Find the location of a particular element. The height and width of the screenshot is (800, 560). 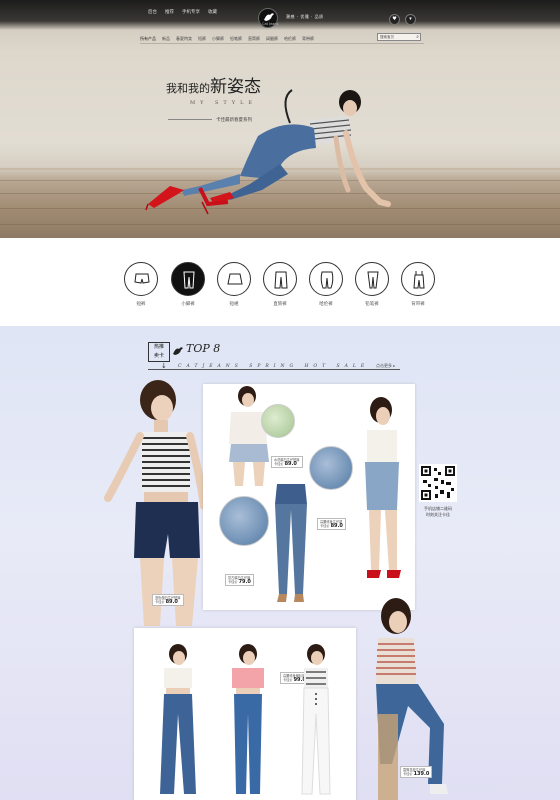

price-tag: 复古磨白牛仔裤 卡佳价 79.0 is located at coordinates (239, 580).